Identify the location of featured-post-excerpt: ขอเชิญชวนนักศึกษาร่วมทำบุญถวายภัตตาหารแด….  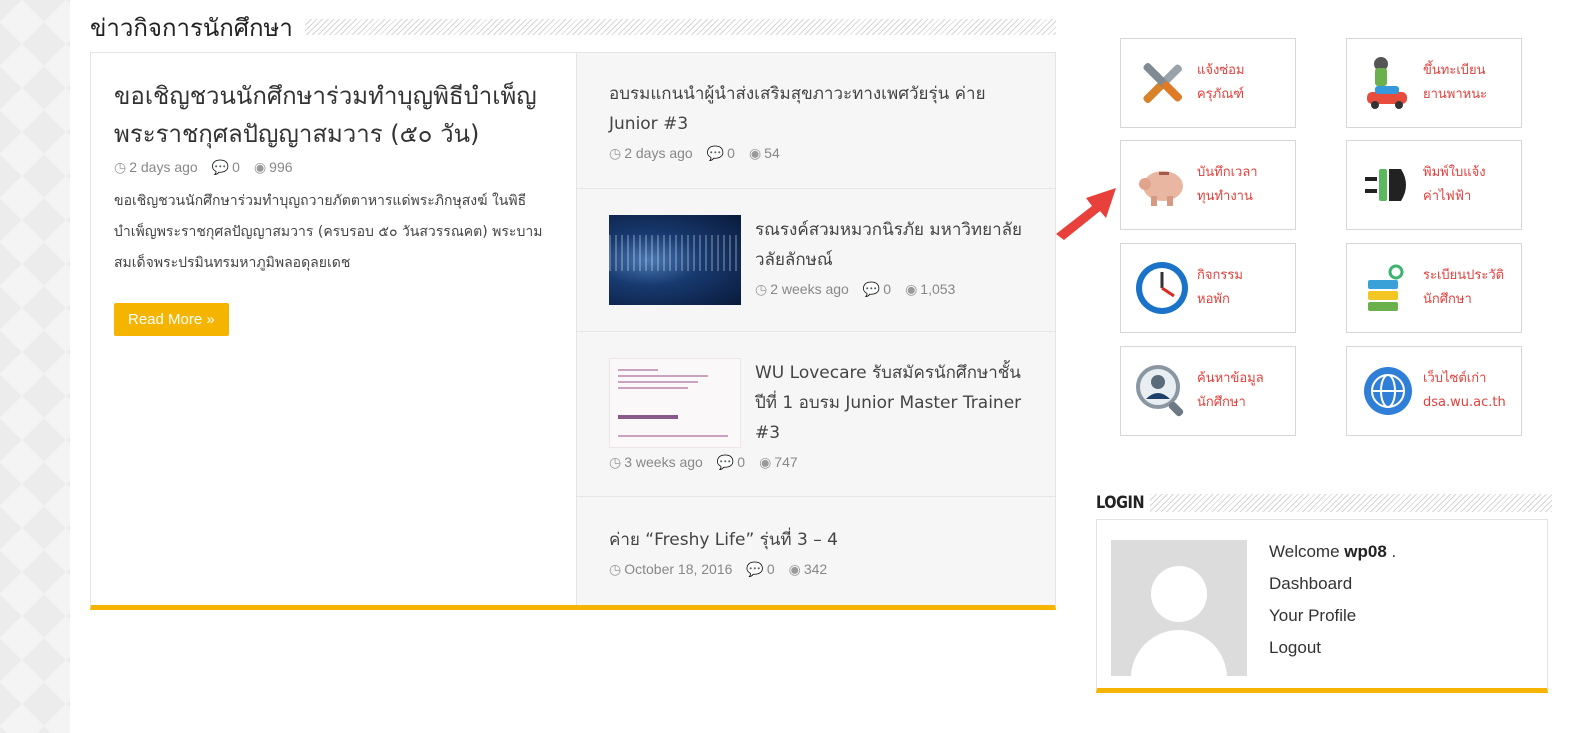
(328, 232).